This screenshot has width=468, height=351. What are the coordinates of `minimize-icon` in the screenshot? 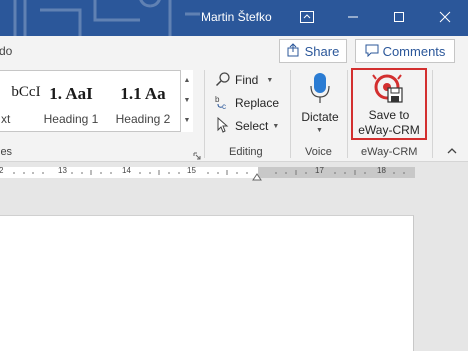 It's located at (353, 18).